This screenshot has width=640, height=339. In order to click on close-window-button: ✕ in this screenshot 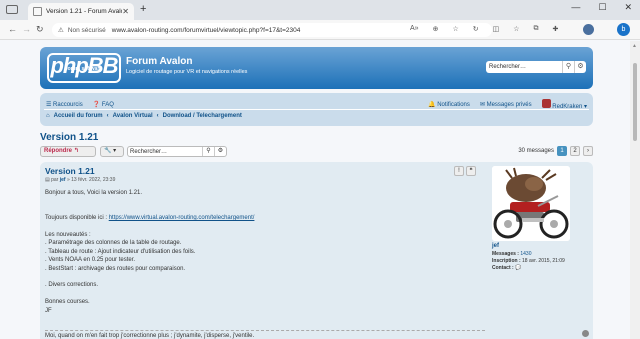, I will do `click(628, 7)`.